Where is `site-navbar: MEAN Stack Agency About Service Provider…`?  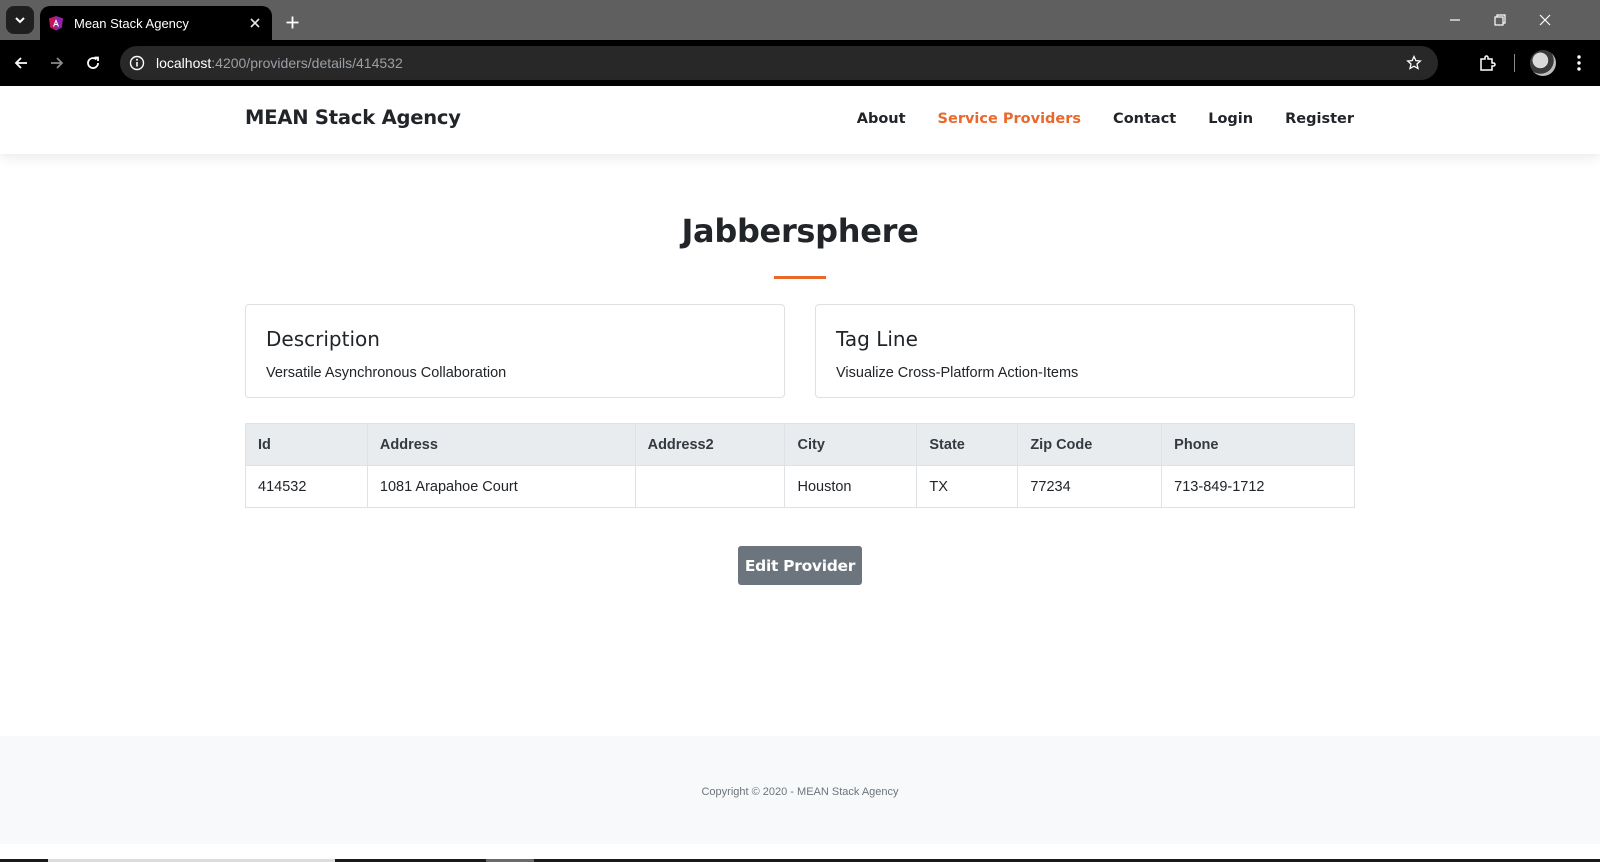 site-navbar: MEAN Stack Agency About Service Provider… is located at coordinates (800, 120).